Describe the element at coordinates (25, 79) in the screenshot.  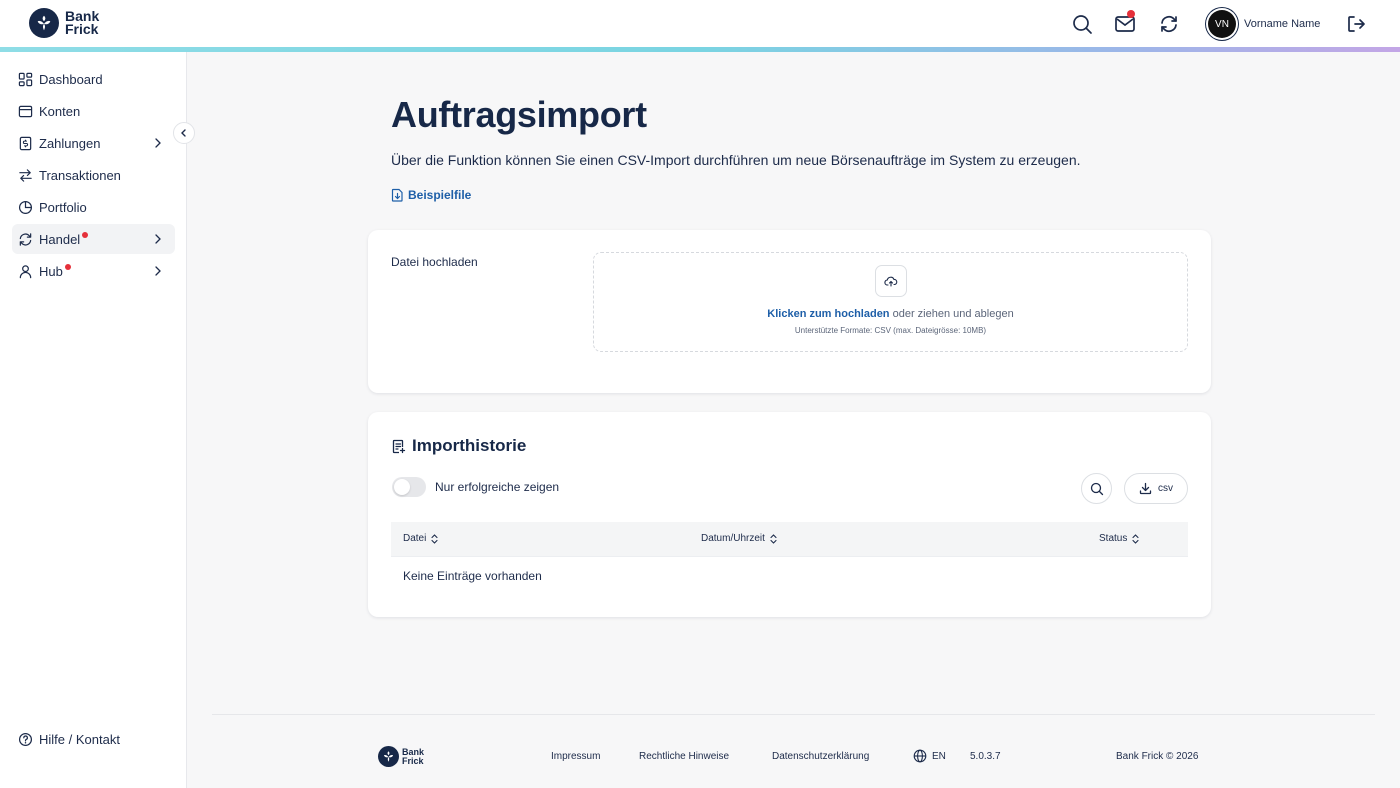
I see `dashboard-icon` at that location.